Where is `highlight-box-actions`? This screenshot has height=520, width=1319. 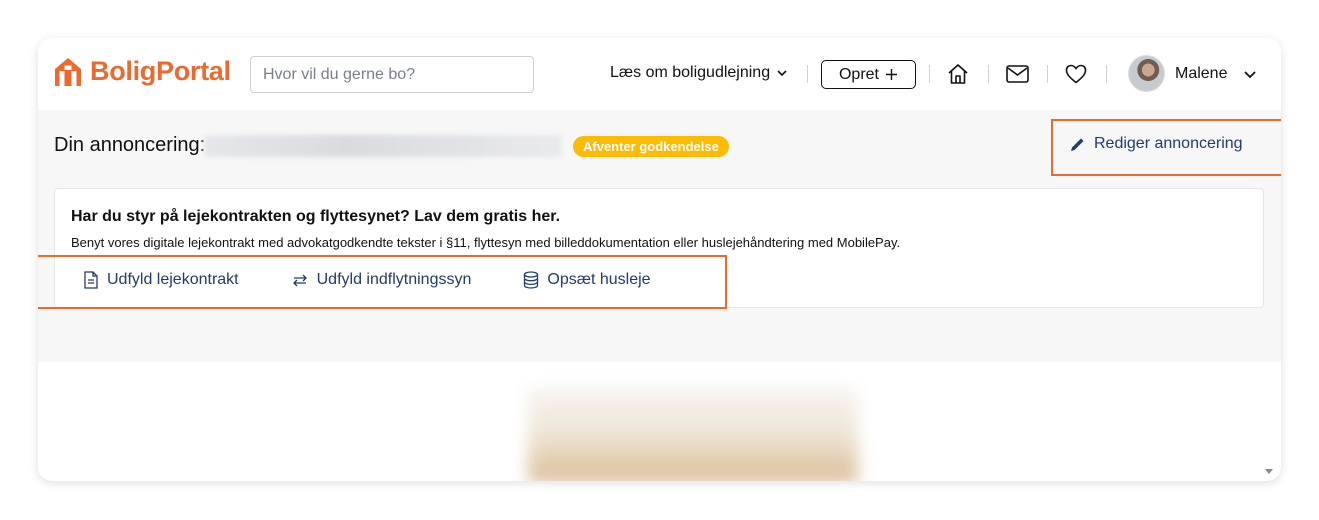 highlight-box-actions is located at coordinates (382, 282).